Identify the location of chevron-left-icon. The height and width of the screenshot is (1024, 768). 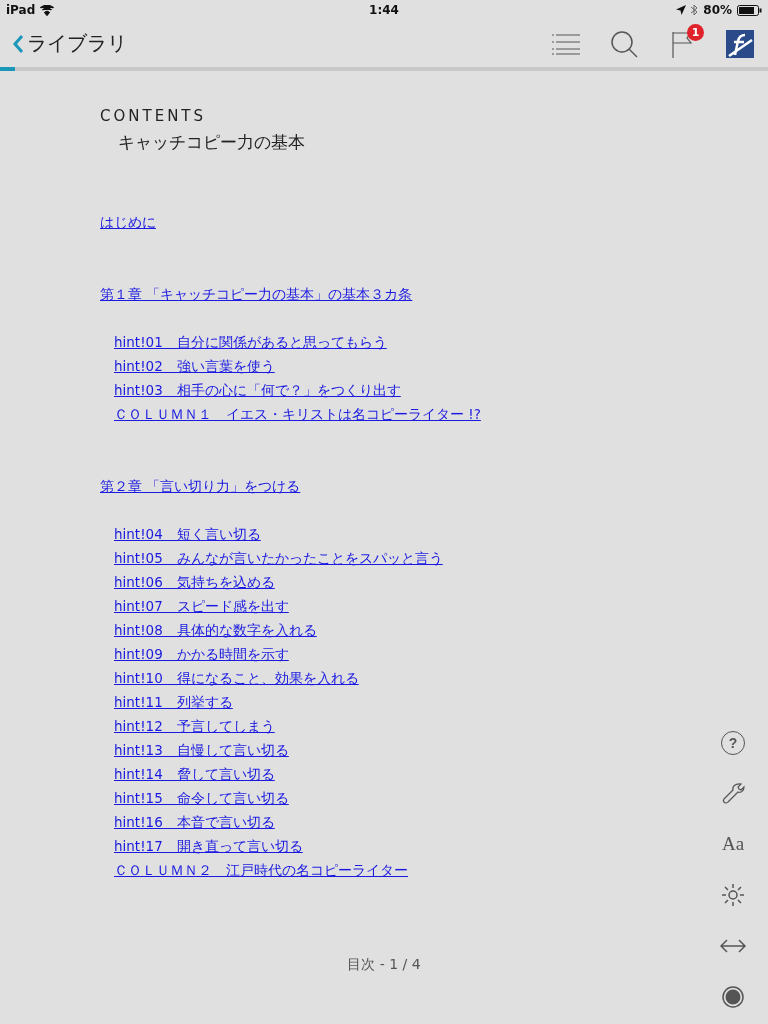
(18, 43).